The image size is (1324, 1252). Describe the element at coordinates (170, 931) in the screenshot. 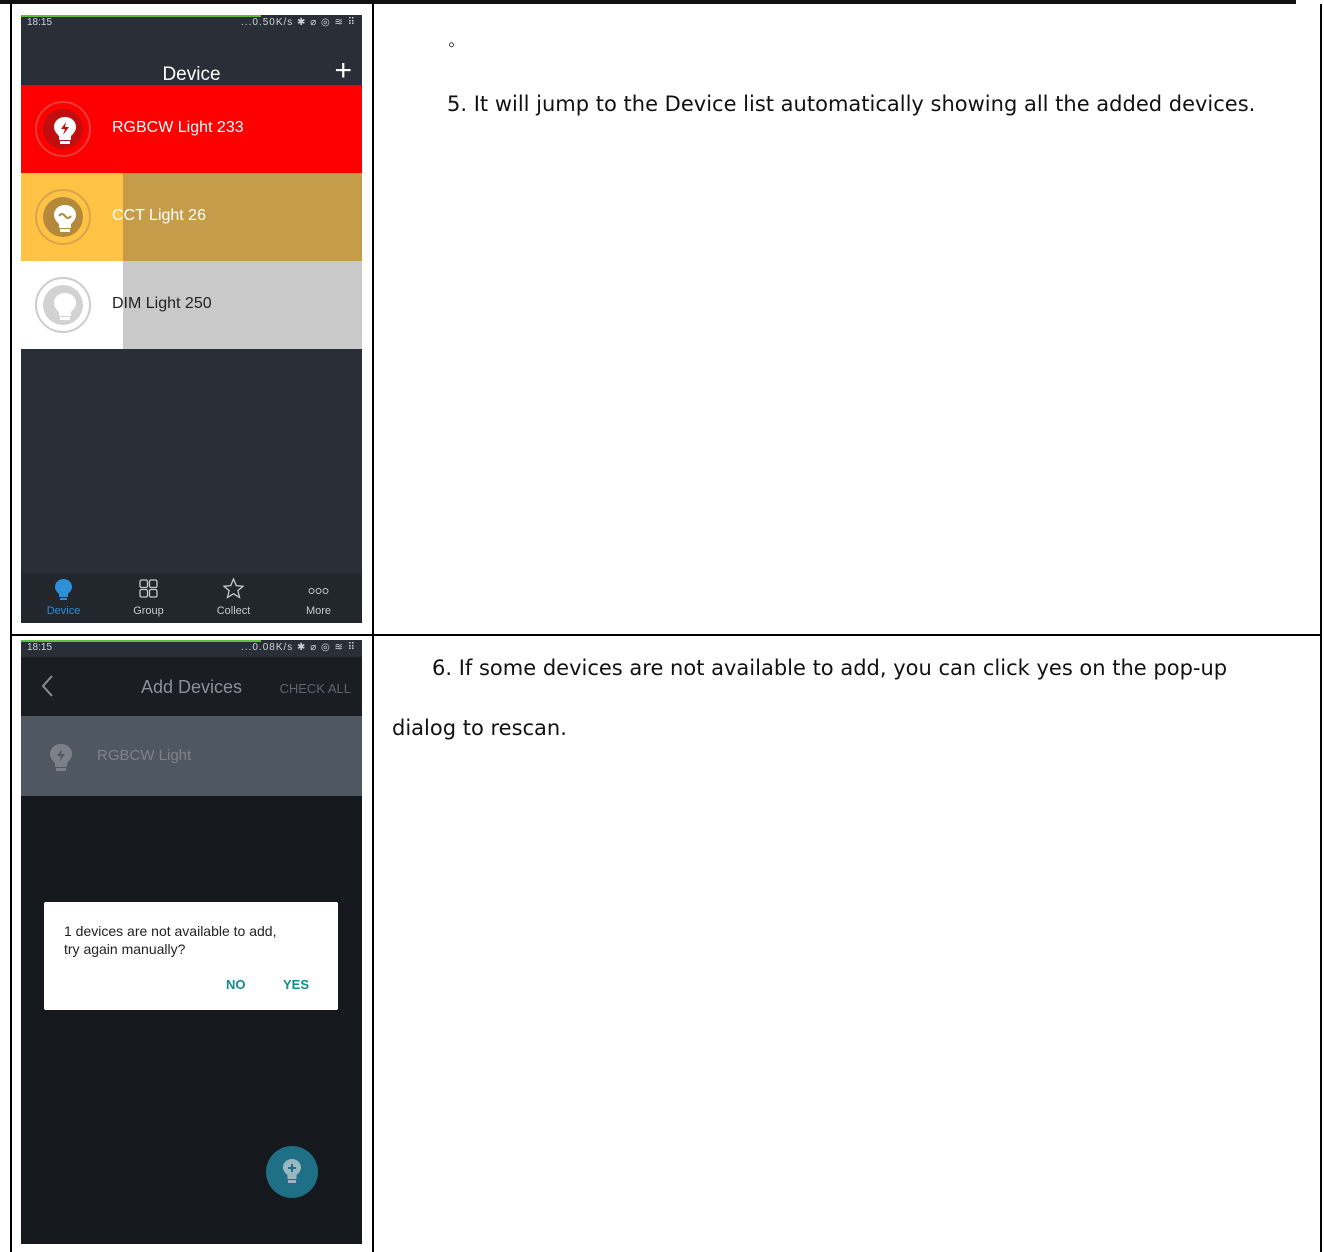

I see `dialog-message-line1: 1 devices are not available to add,` at that location.